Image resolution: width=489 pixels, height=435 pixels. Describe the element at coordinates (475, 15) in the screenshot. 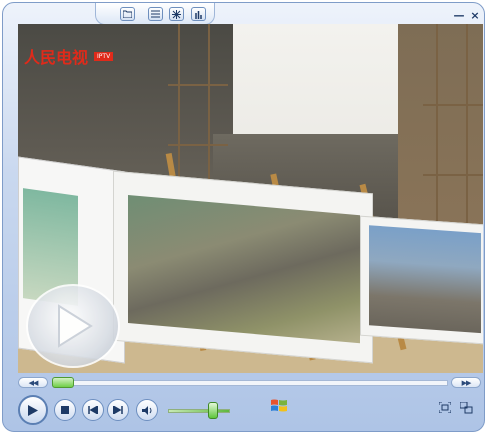

I see `close-button: ×` at that location.